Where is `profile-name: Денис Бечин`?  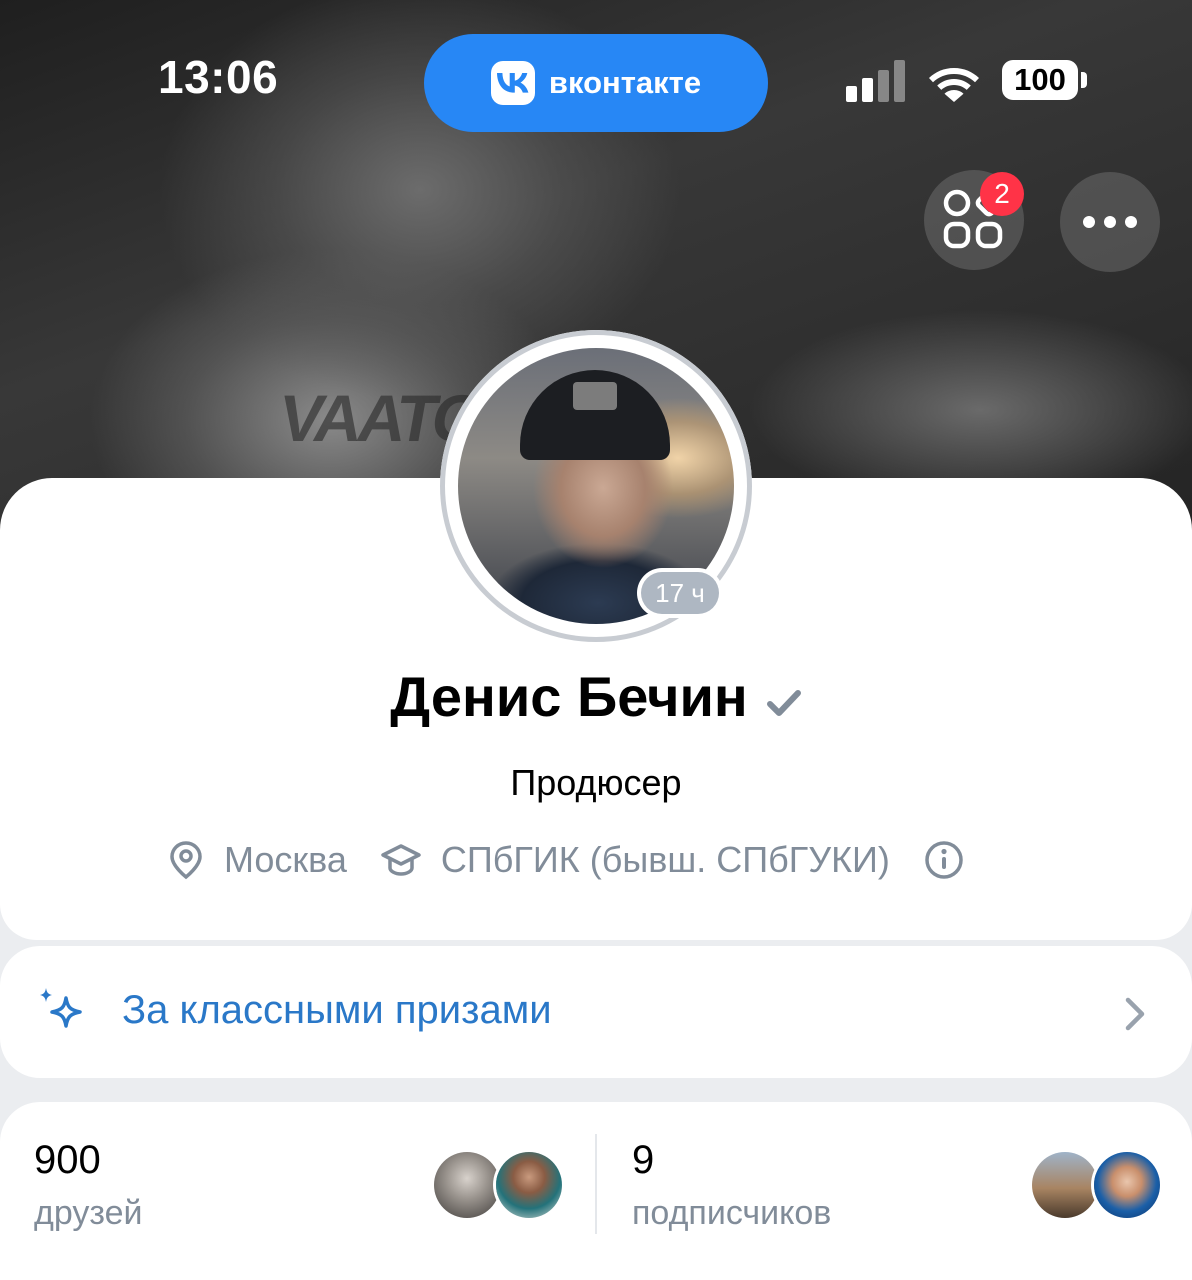
profile-name: Денис Бечин is located at coordinates (569, 696).